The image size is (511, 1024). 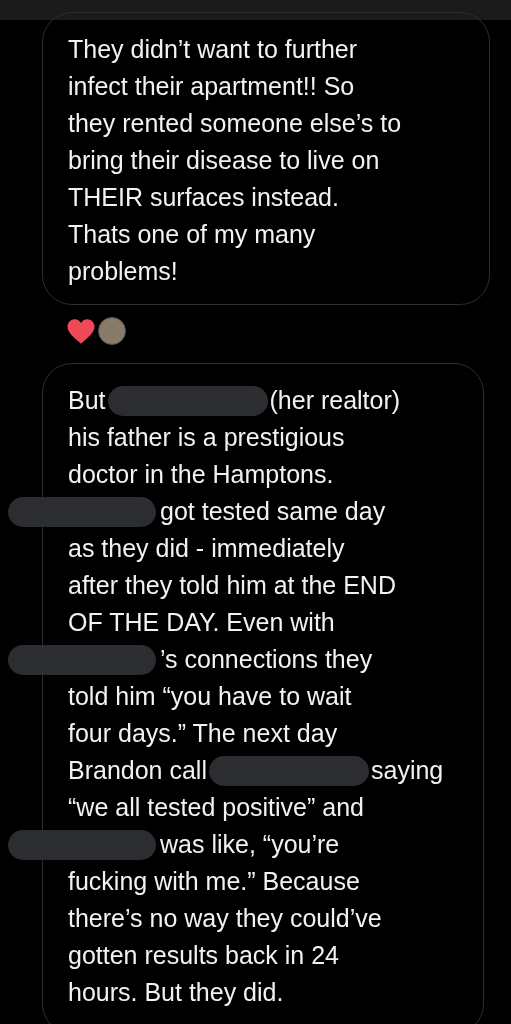 I want to click on message-text: fucking with me.” Because, so click(x=214, y=881).